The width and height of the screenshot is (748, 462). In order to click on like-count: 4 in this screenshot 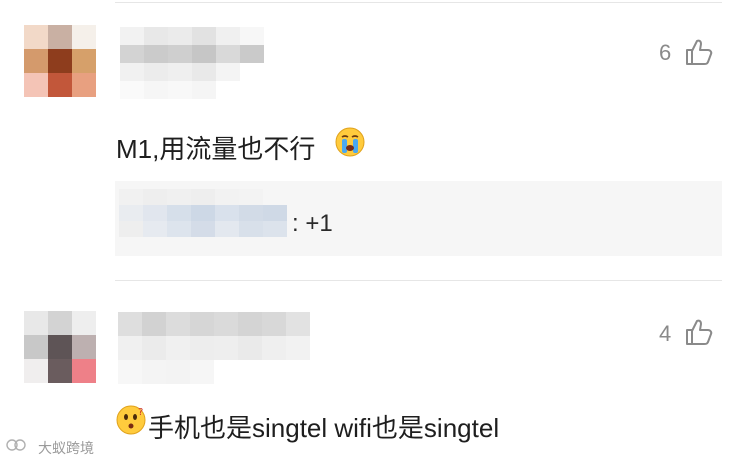, I will do `click(665, 333)`.